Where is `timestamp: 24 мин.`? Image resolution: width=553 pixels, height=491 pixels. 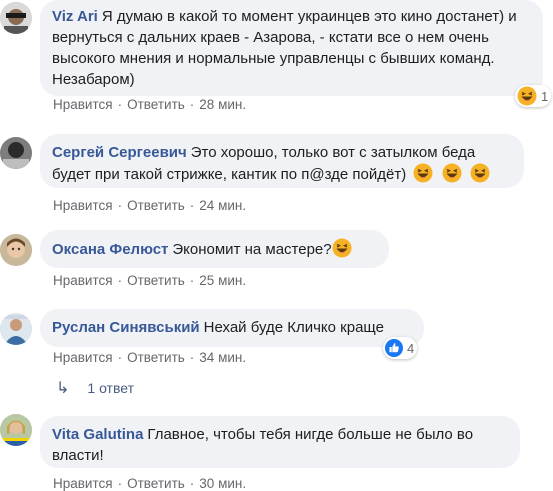
timestamp: 24 мин. is located at coordinates (222, 205).